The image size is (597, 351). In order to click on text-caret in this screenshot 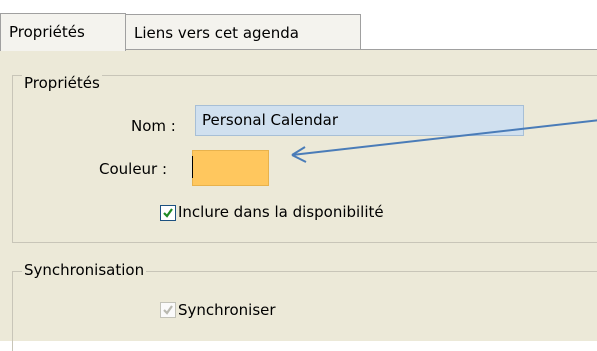, I will do `click(192, 167)`.